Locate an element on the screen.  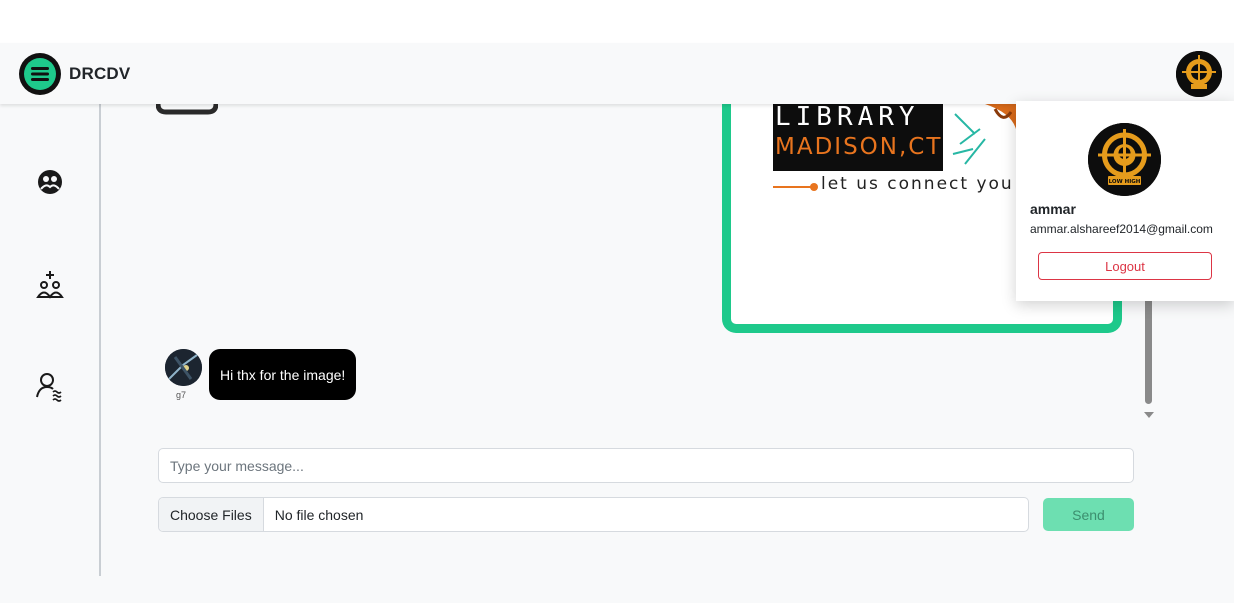
avatar-logo-text: LOW HIGH is located at coordinates (1125, 182).